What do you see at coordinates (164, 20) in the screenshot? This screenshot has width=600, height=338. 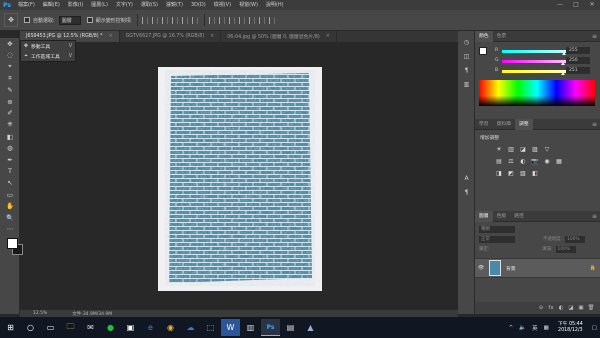 I see `align-right-icon` at bounding box center [164, 20].